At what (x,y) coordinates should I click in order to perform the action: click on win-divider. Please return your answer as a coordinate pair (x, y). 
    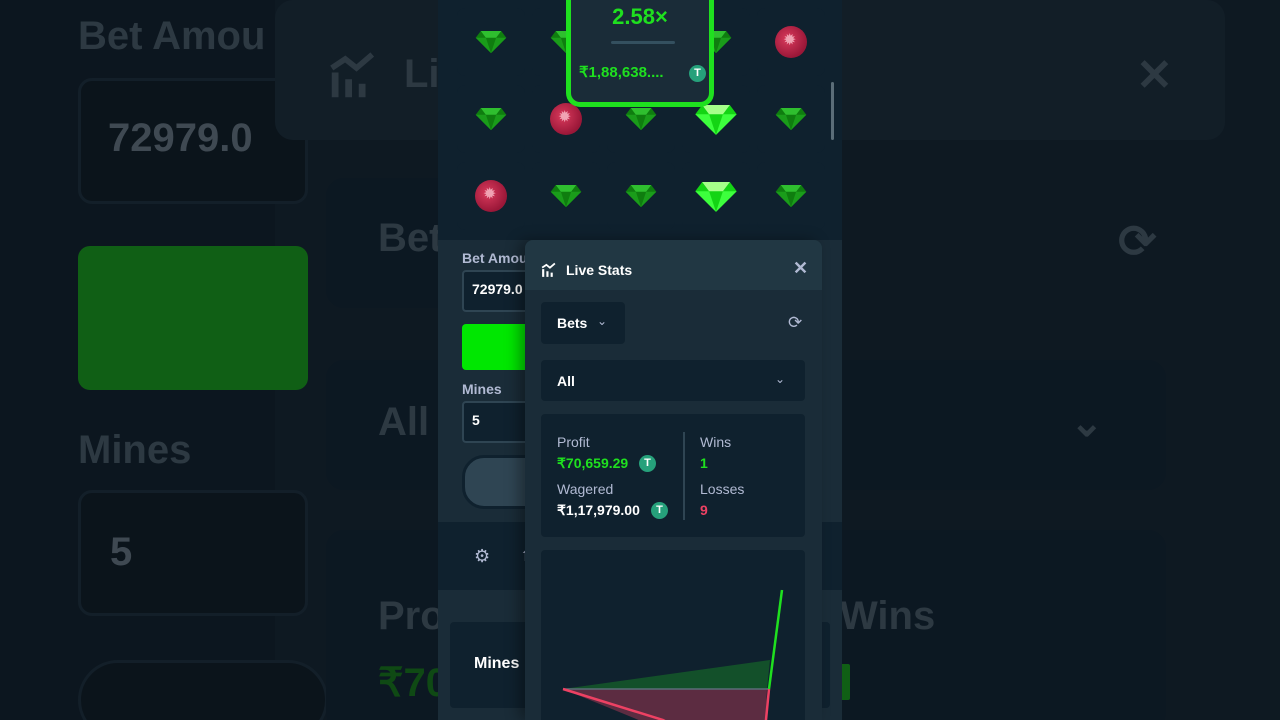
    Looking at the image, I should click on (643, 42).